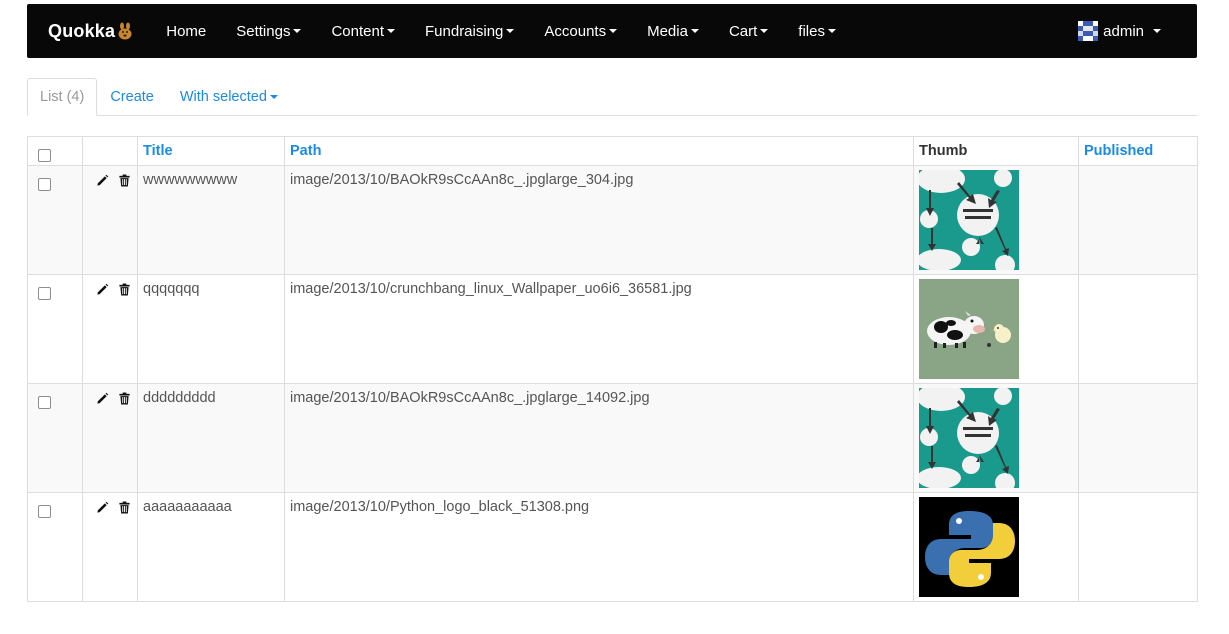 This screenshot has width=1229, height=634. What do you see at coordinates (811, 31) in the screenshot?
I see `nav-files-label: files` at bounding box center [811, 31].